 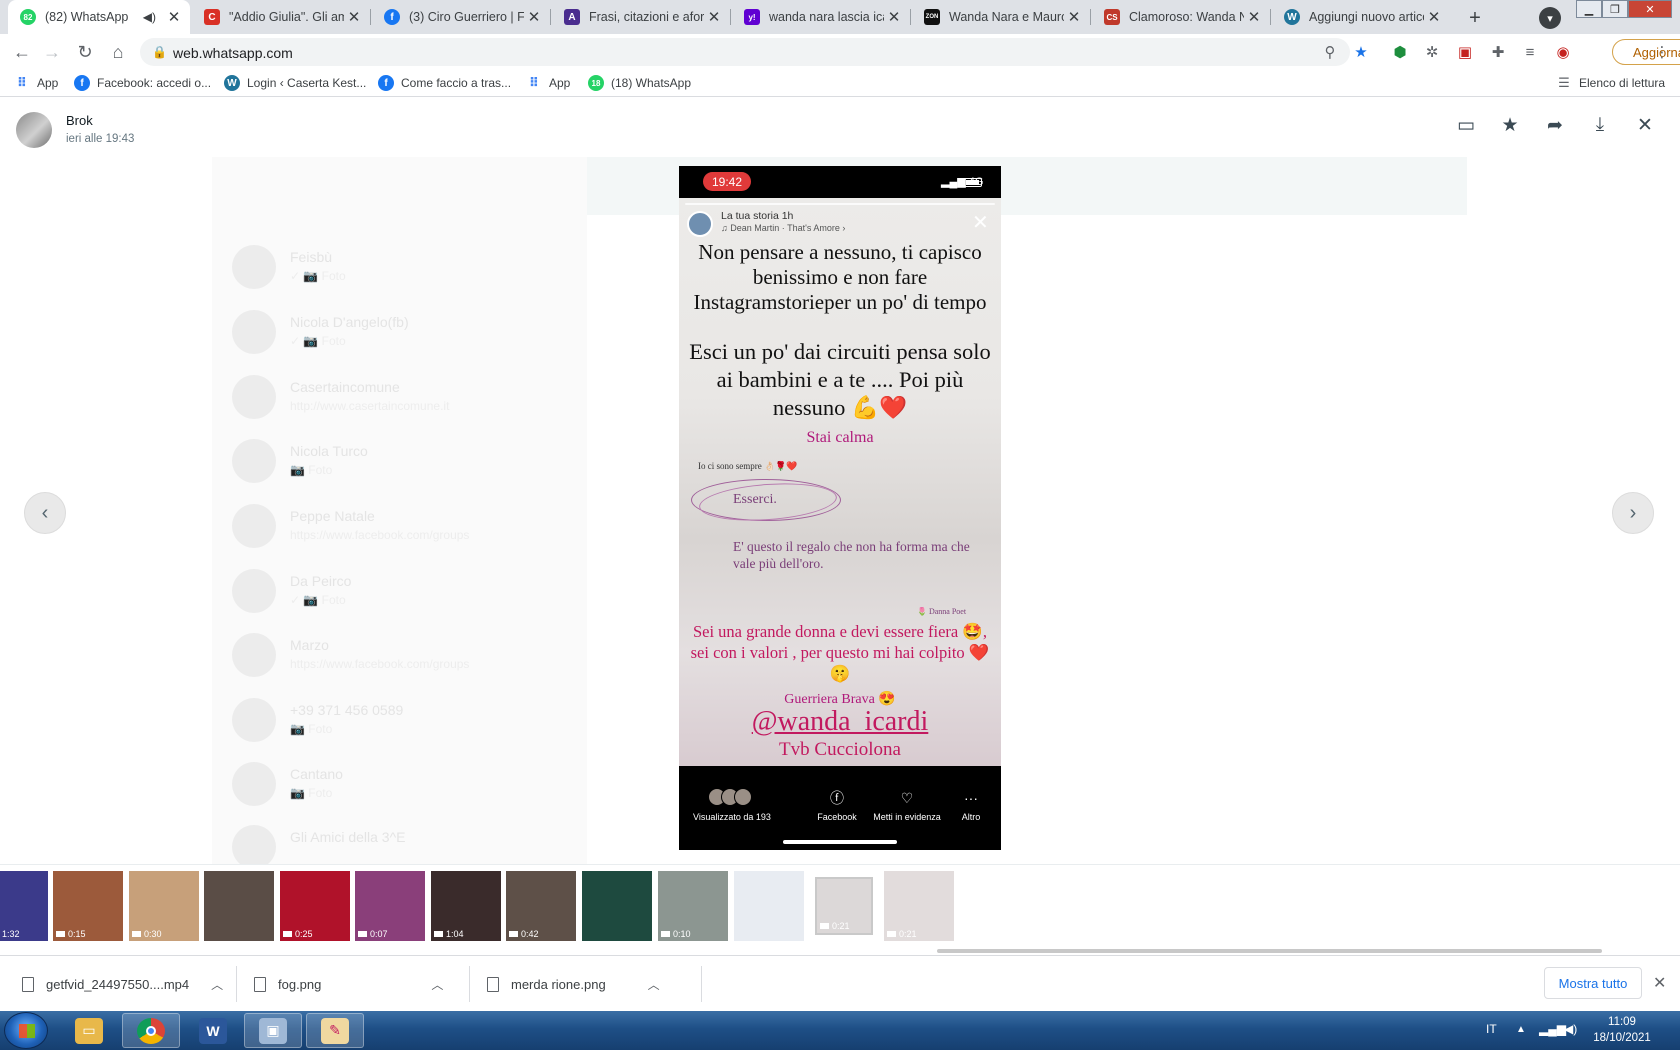 What do you see at coordinates (1330, 52) in the screenshot?
I see `zoom-icon: ⚲` at bounding box center [1330, 52].